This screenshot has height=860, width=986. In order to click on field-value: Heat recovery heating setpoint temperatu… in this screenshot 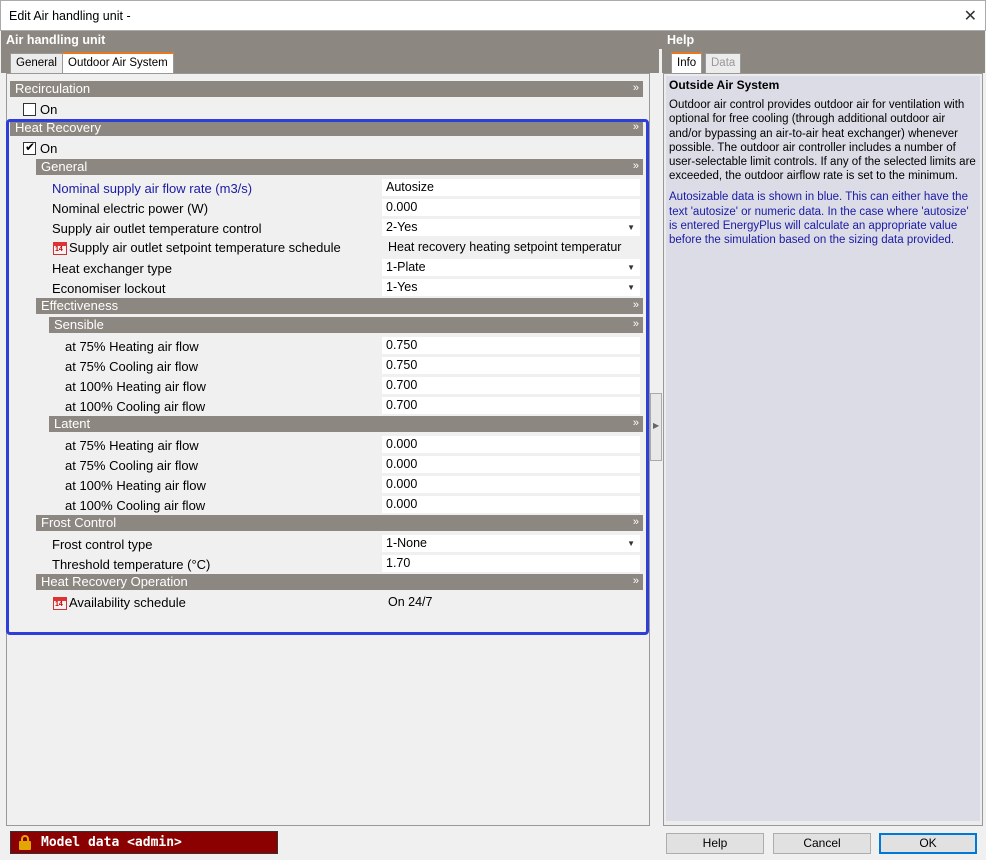, I will do `click(505, 247)`.